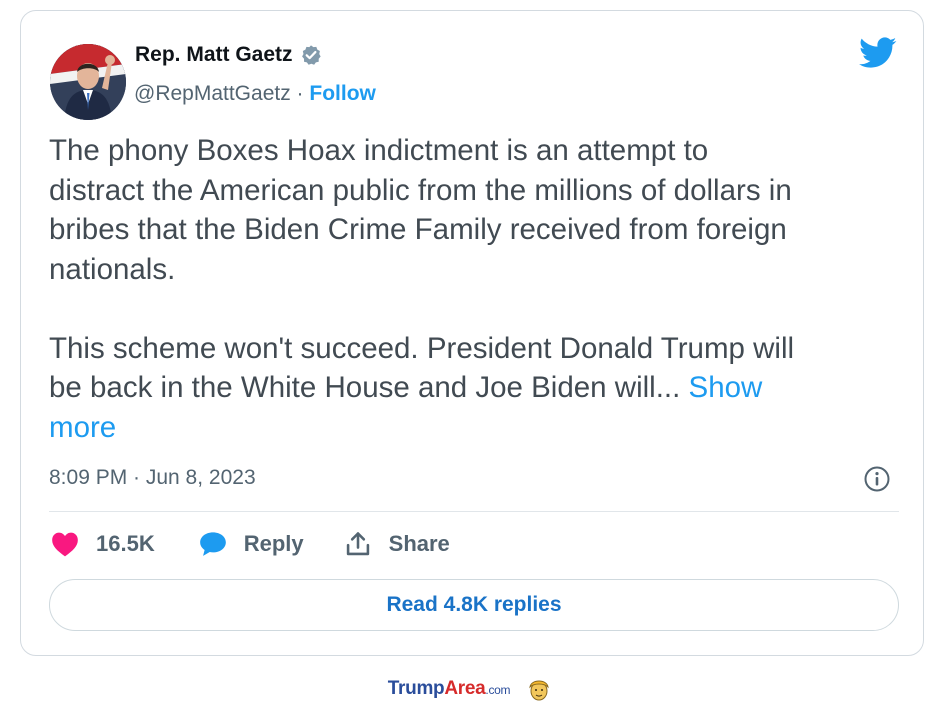  I want to click on tweet-timestamp: 8:09 PM · Jun 8, 2023, so click(152, 478).